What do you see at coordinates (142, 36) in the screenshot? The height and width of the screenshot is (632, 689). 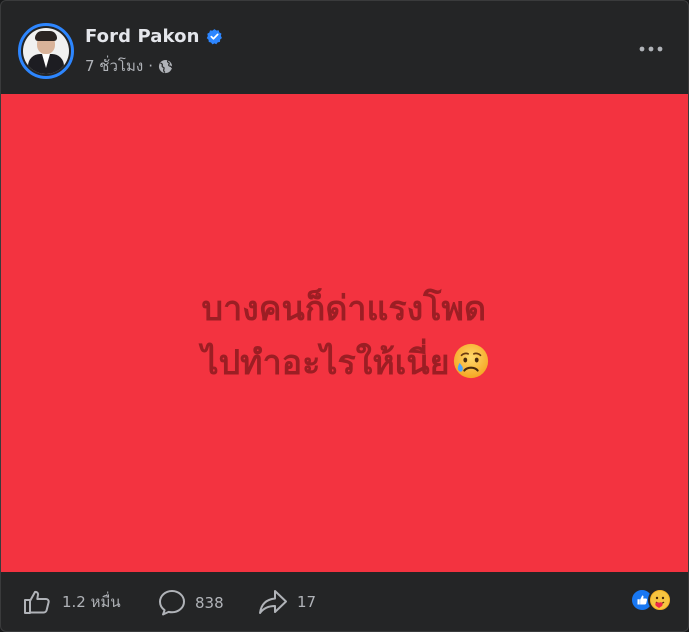 I see `author-name: Ford Pakon` at bounding box center [142, 36].